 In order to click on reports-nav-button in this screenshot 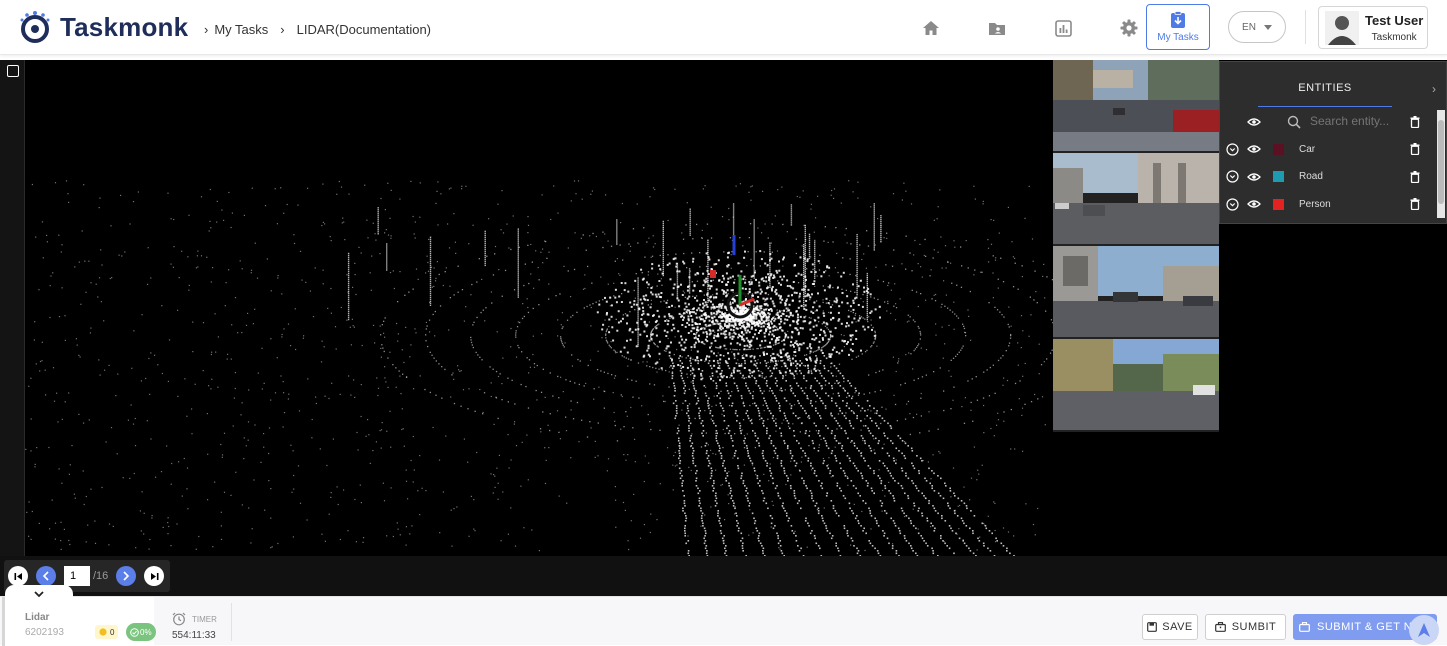, I will do `click(1063, 28)`.